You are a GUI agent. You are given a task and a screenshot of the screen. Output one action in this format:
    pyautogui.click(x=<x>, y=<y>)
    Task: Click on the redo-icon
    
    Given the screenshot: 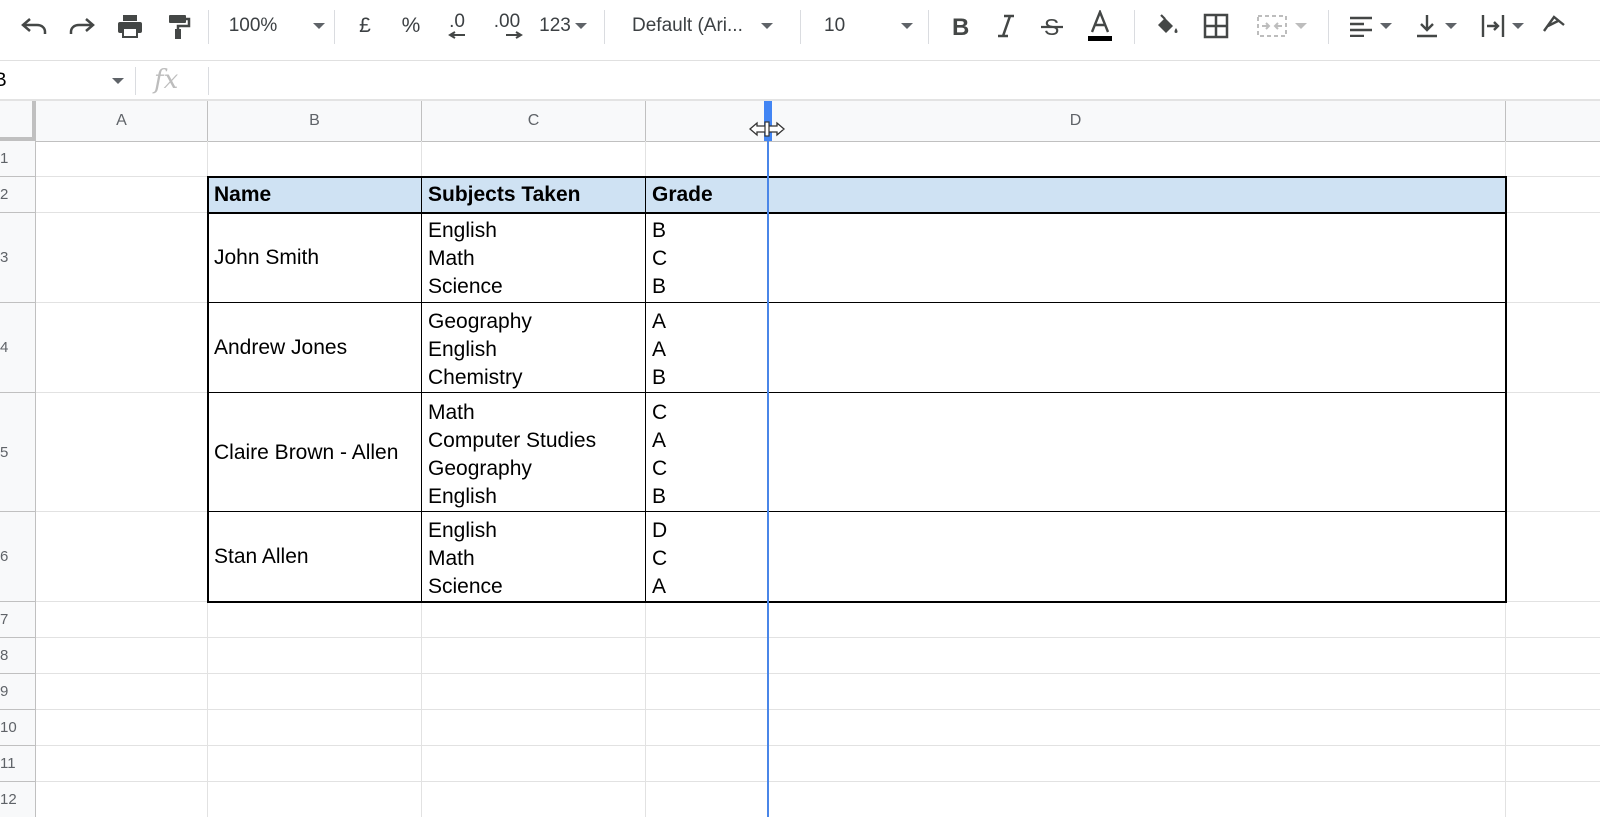 What is the action you would take?
    pyautogui.click(x=82, y=26)
    